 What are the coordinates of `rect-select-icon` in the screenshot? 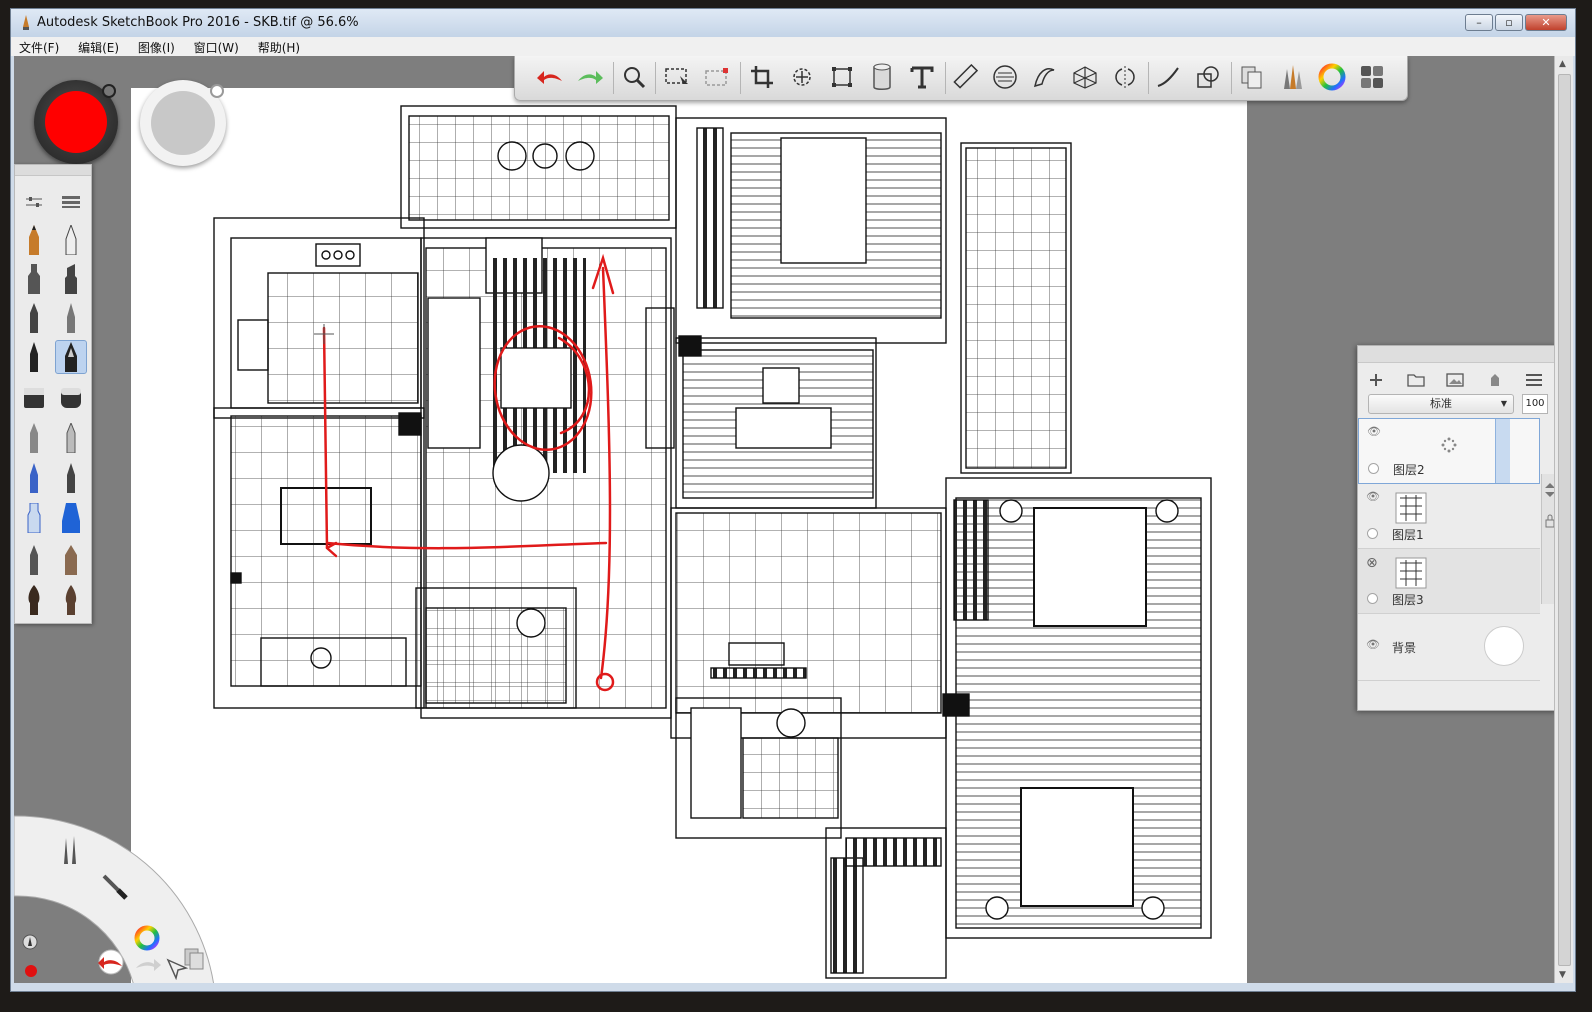 It's located at (677, 77).